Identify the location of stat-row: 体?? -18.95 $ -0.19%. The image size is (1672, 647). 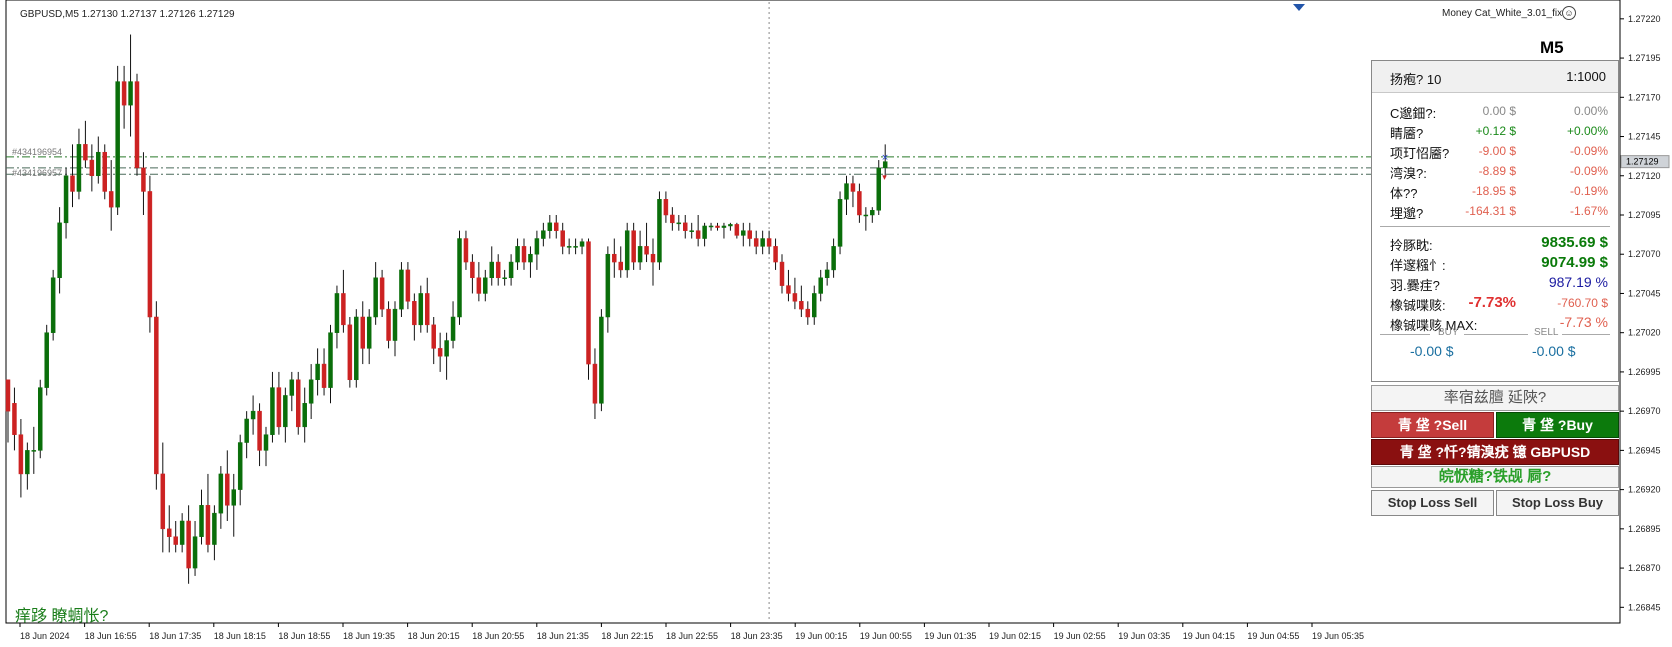
(1495, 191).